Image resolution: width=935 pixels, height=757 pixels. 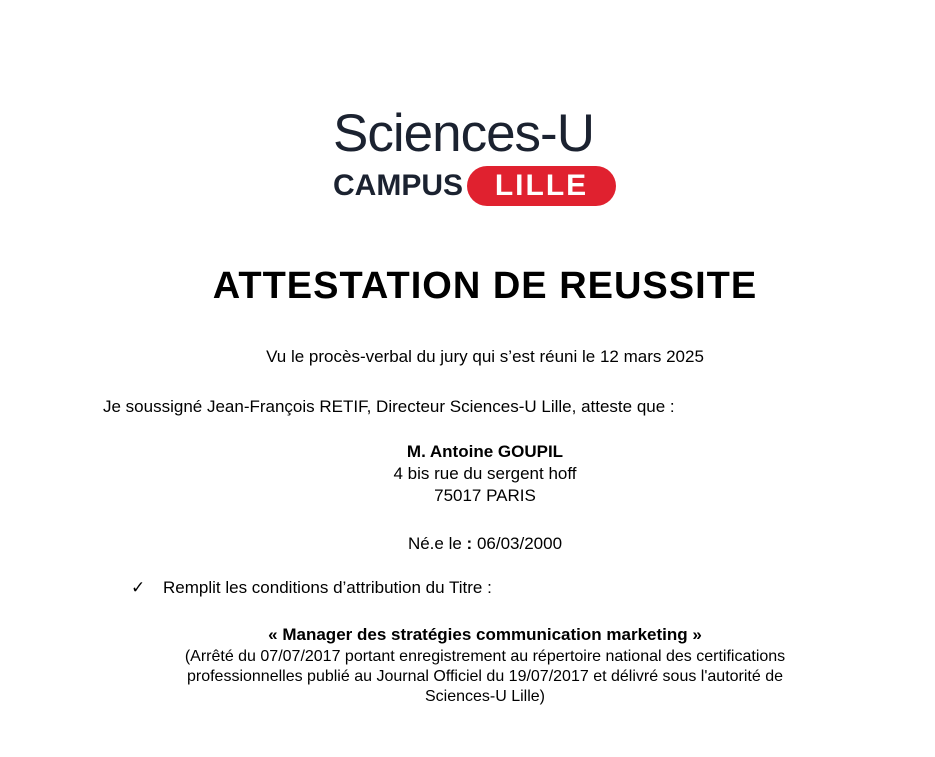 What do you see at coordinates (542, 186) in the screenshot?
I see `logo-city-badge: LILLE` at bounding box center [542, 186].